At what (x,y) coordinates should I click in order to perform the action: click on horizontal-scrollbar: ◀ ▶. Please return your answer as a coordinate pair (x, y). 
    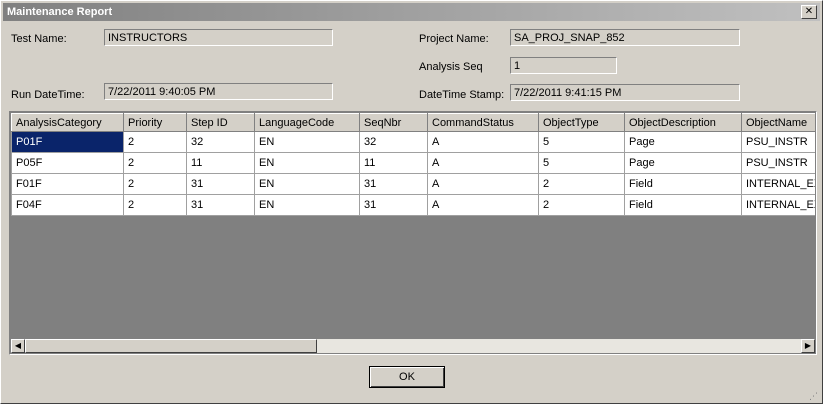
    Looking at the image, I should click on (413, 346).